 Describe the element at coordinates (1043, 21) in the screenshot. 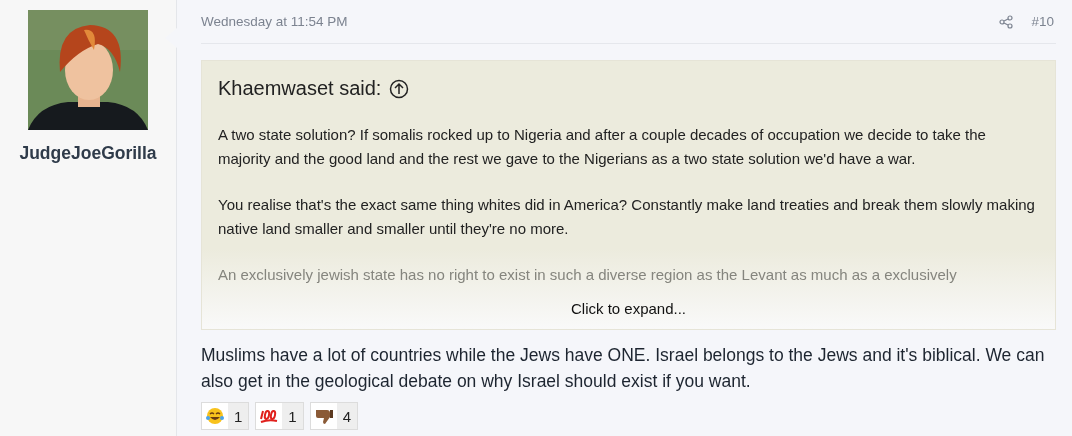

I see `post-number-link: #10` at that location.